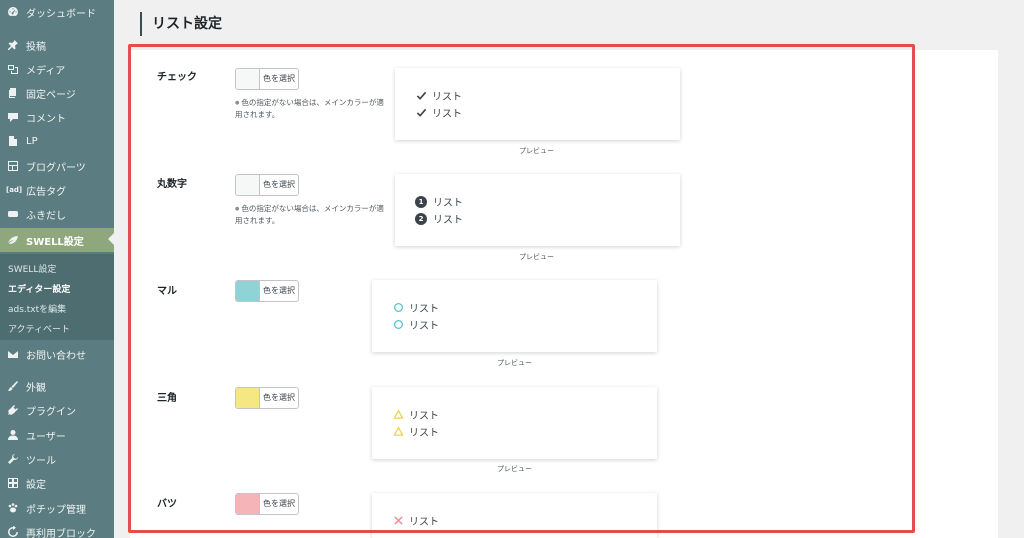 Image resolution: width=1024 pixels, height=538 pixels. What do you see at coordinates (13, 410) in the screenshot?
I see `plugin-icon` at bounding box center [13, 410].